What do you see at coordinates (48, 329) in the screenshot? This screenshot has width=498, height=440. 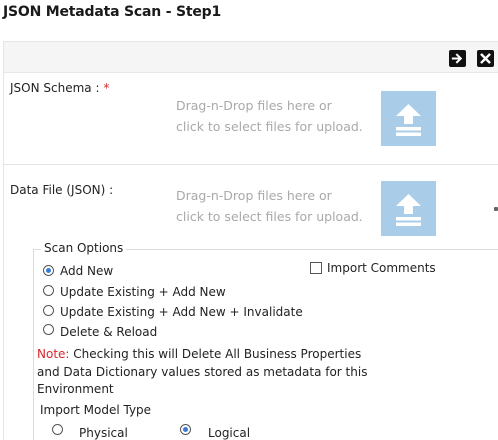 I see `radio-delete-reload` at bounding box center [48, 329].